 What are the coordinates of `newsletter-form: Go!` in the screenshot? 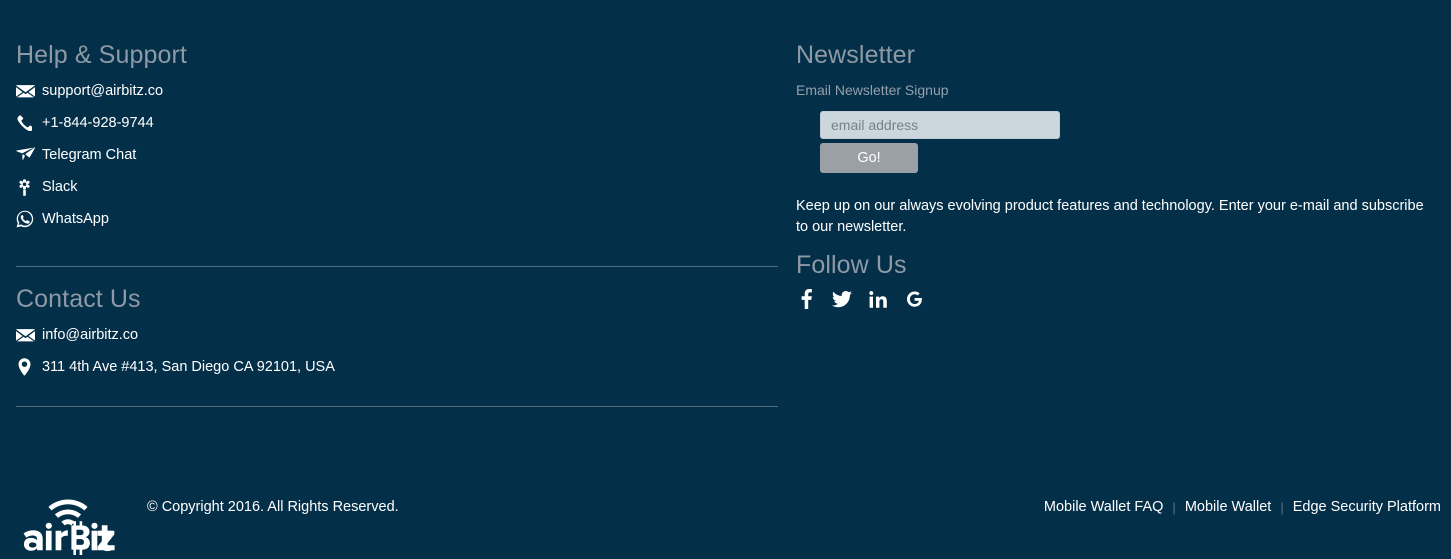 It's located at (940, 142).